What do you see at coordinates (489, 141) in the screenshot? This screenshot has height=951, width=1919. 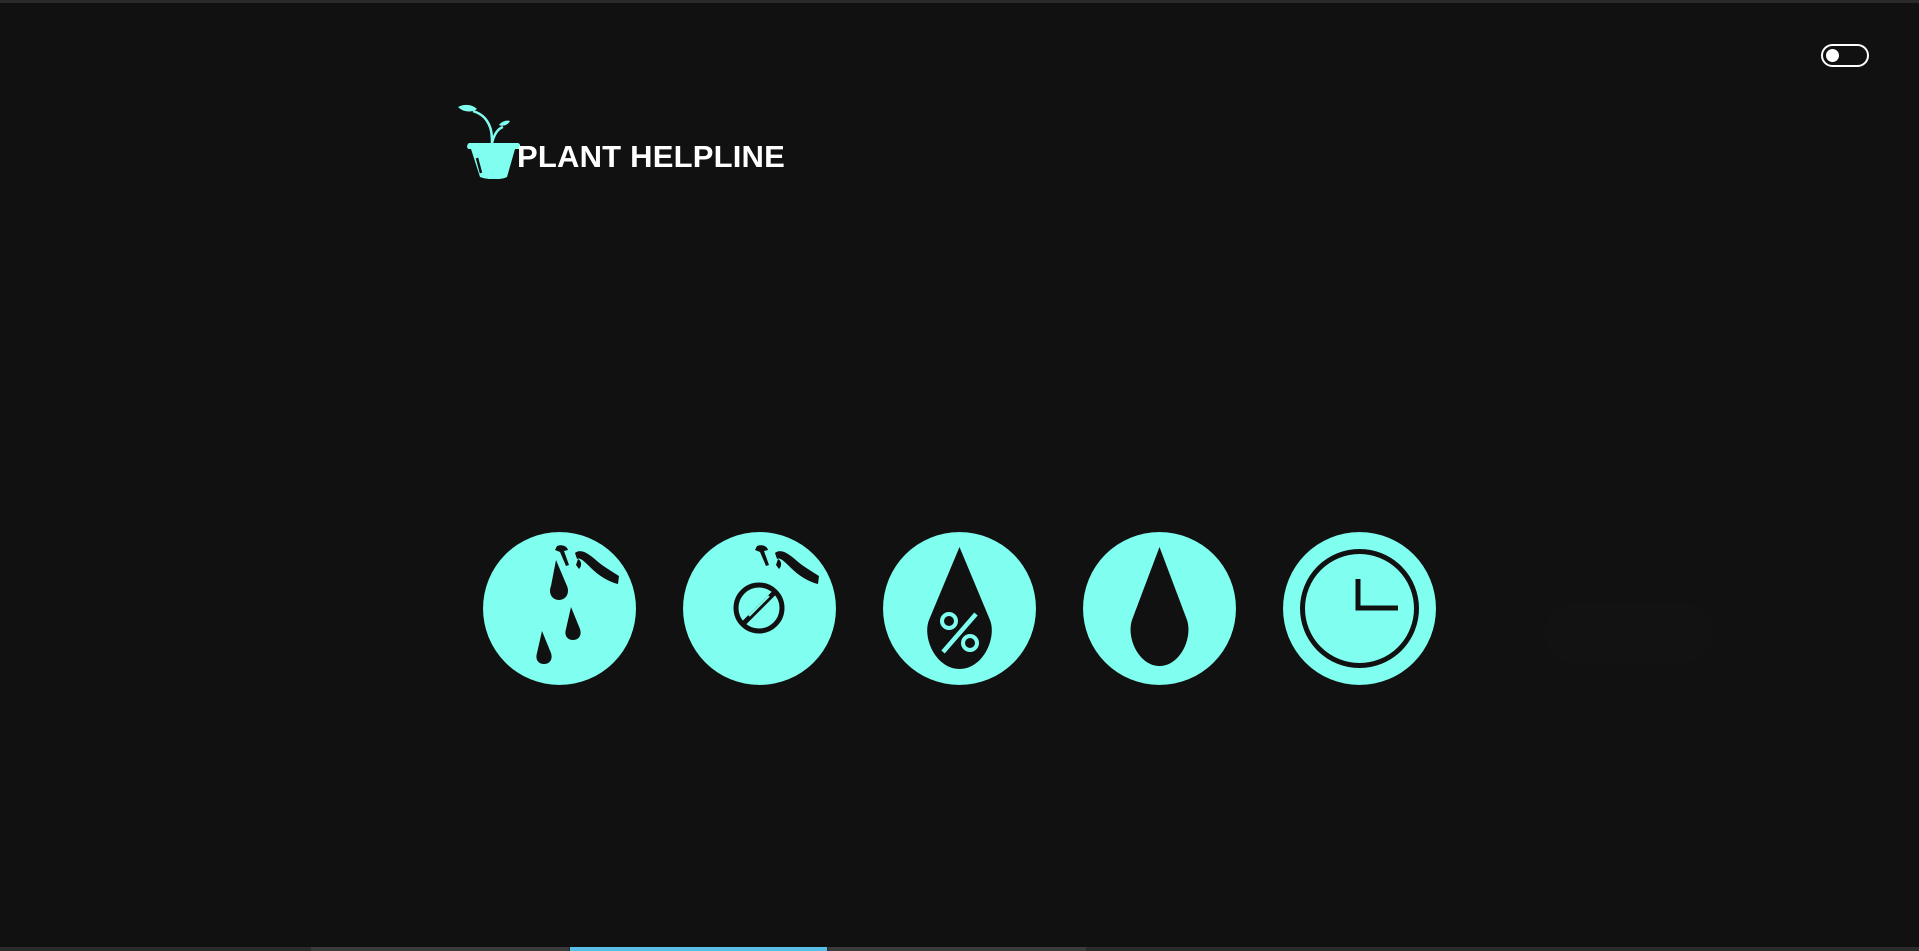 I see `plant-pot-icon` at bounding box center [489, 141].